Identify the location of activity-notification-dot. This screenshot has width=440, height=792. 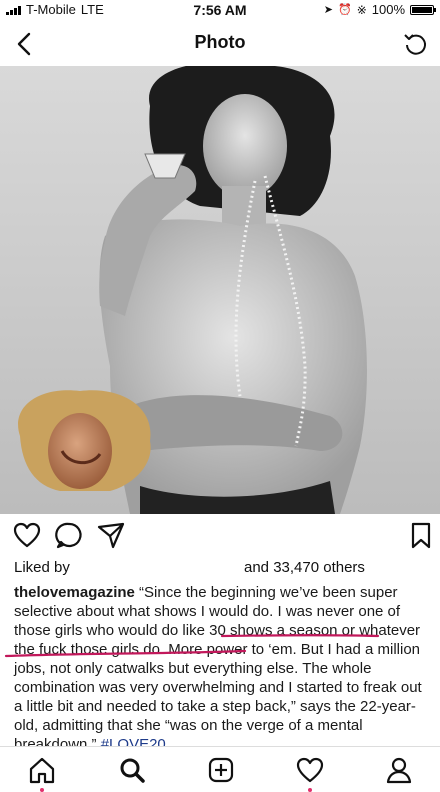
(310, 790).